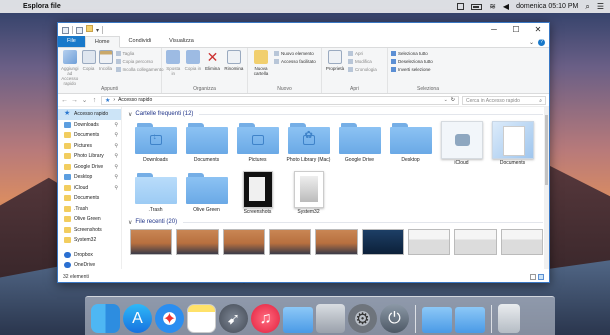  What do you see at coordinates (280, 100) in the screenshot?
I see `address-field: ★ › Accesso rapido ⌄ ↻` at bounding box center [280, 100].